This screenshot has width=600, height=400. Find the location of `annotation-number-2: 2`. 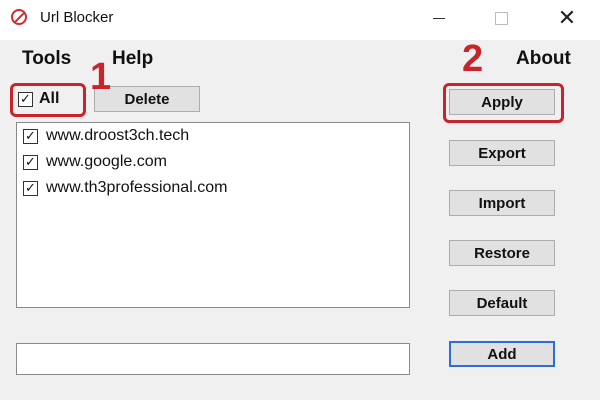

annotation-number-2: 2 is located at coordinates (473, 59).